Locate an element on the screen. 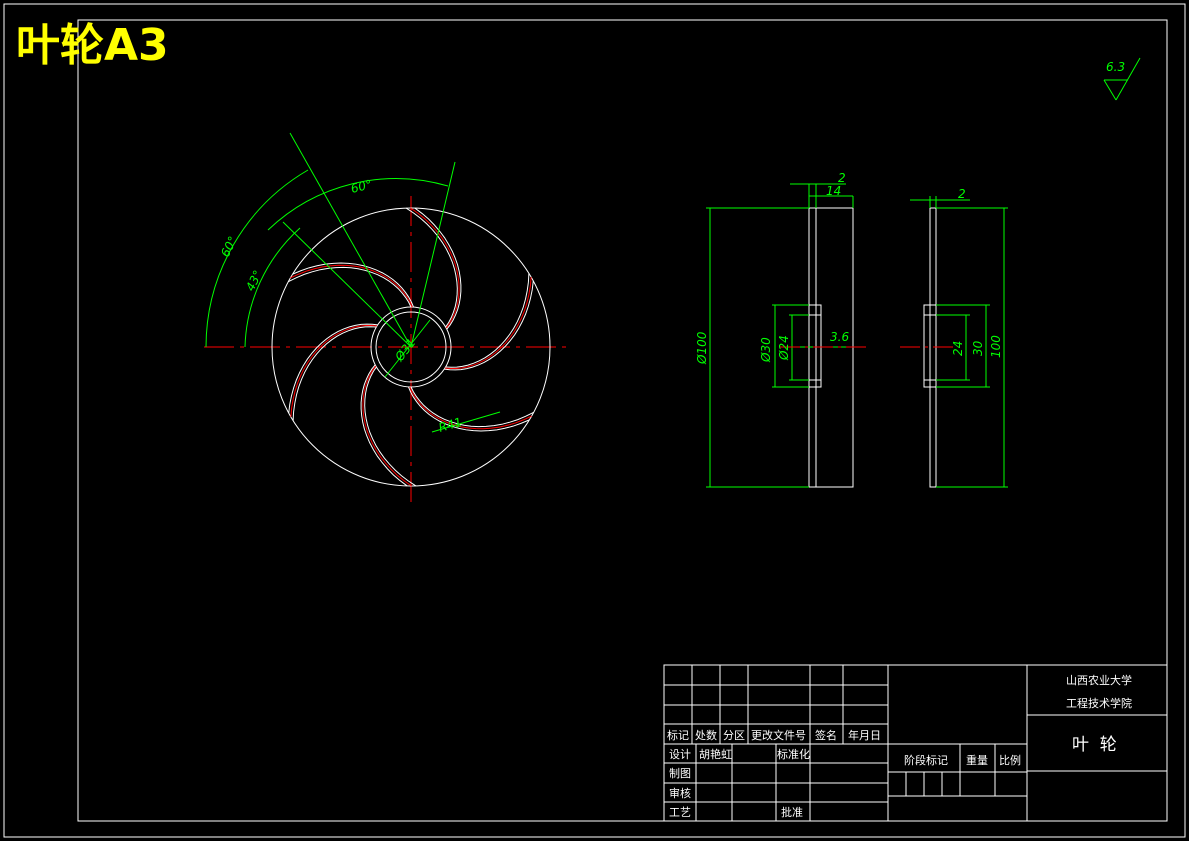  roughness-value: 6.3 is located at coordinates (1115, 67).